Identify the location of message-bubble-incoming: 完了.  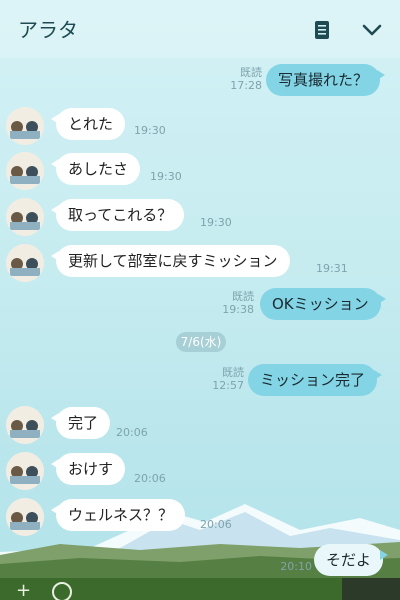
(80, 423).